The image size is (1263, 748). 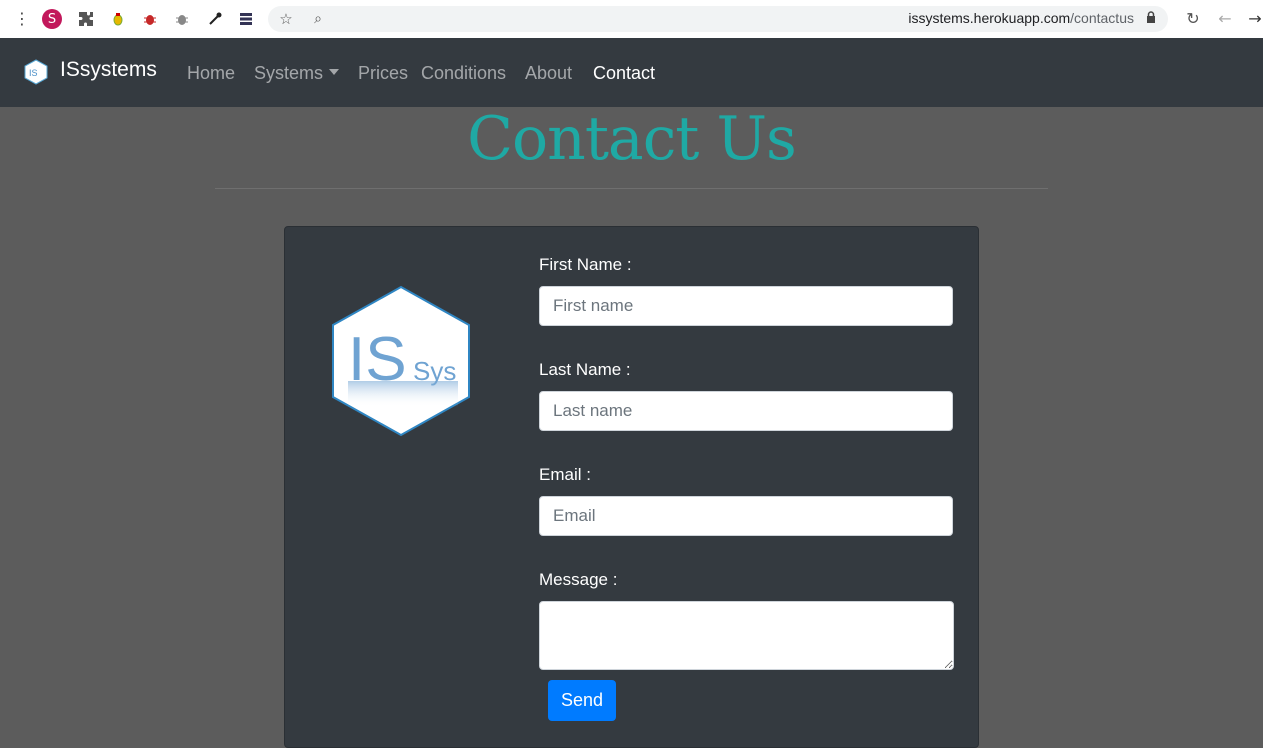 I want to click on svg-text: IS, so click(x=33, y=73).